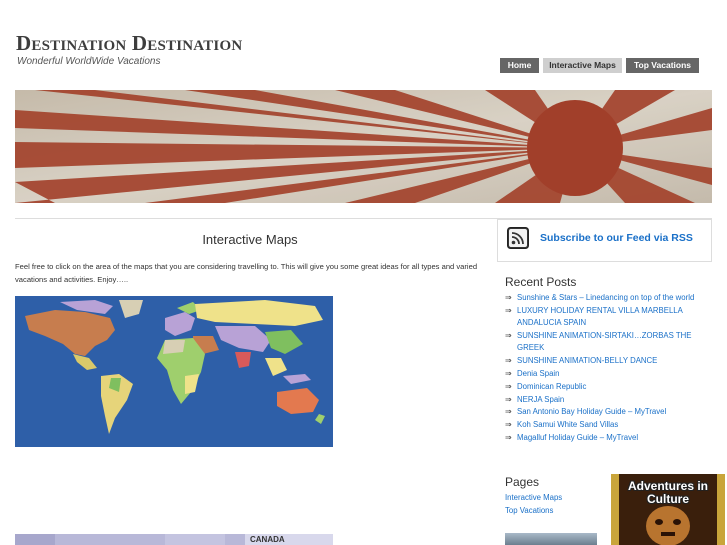 This screenshot has height=545, width=727. Describe the element at coordinates (607, 361) in the screenshot. I see `recent-post-link: ⇒ SUNSHINE ANIMATION-BELLY DANCE` at that location.